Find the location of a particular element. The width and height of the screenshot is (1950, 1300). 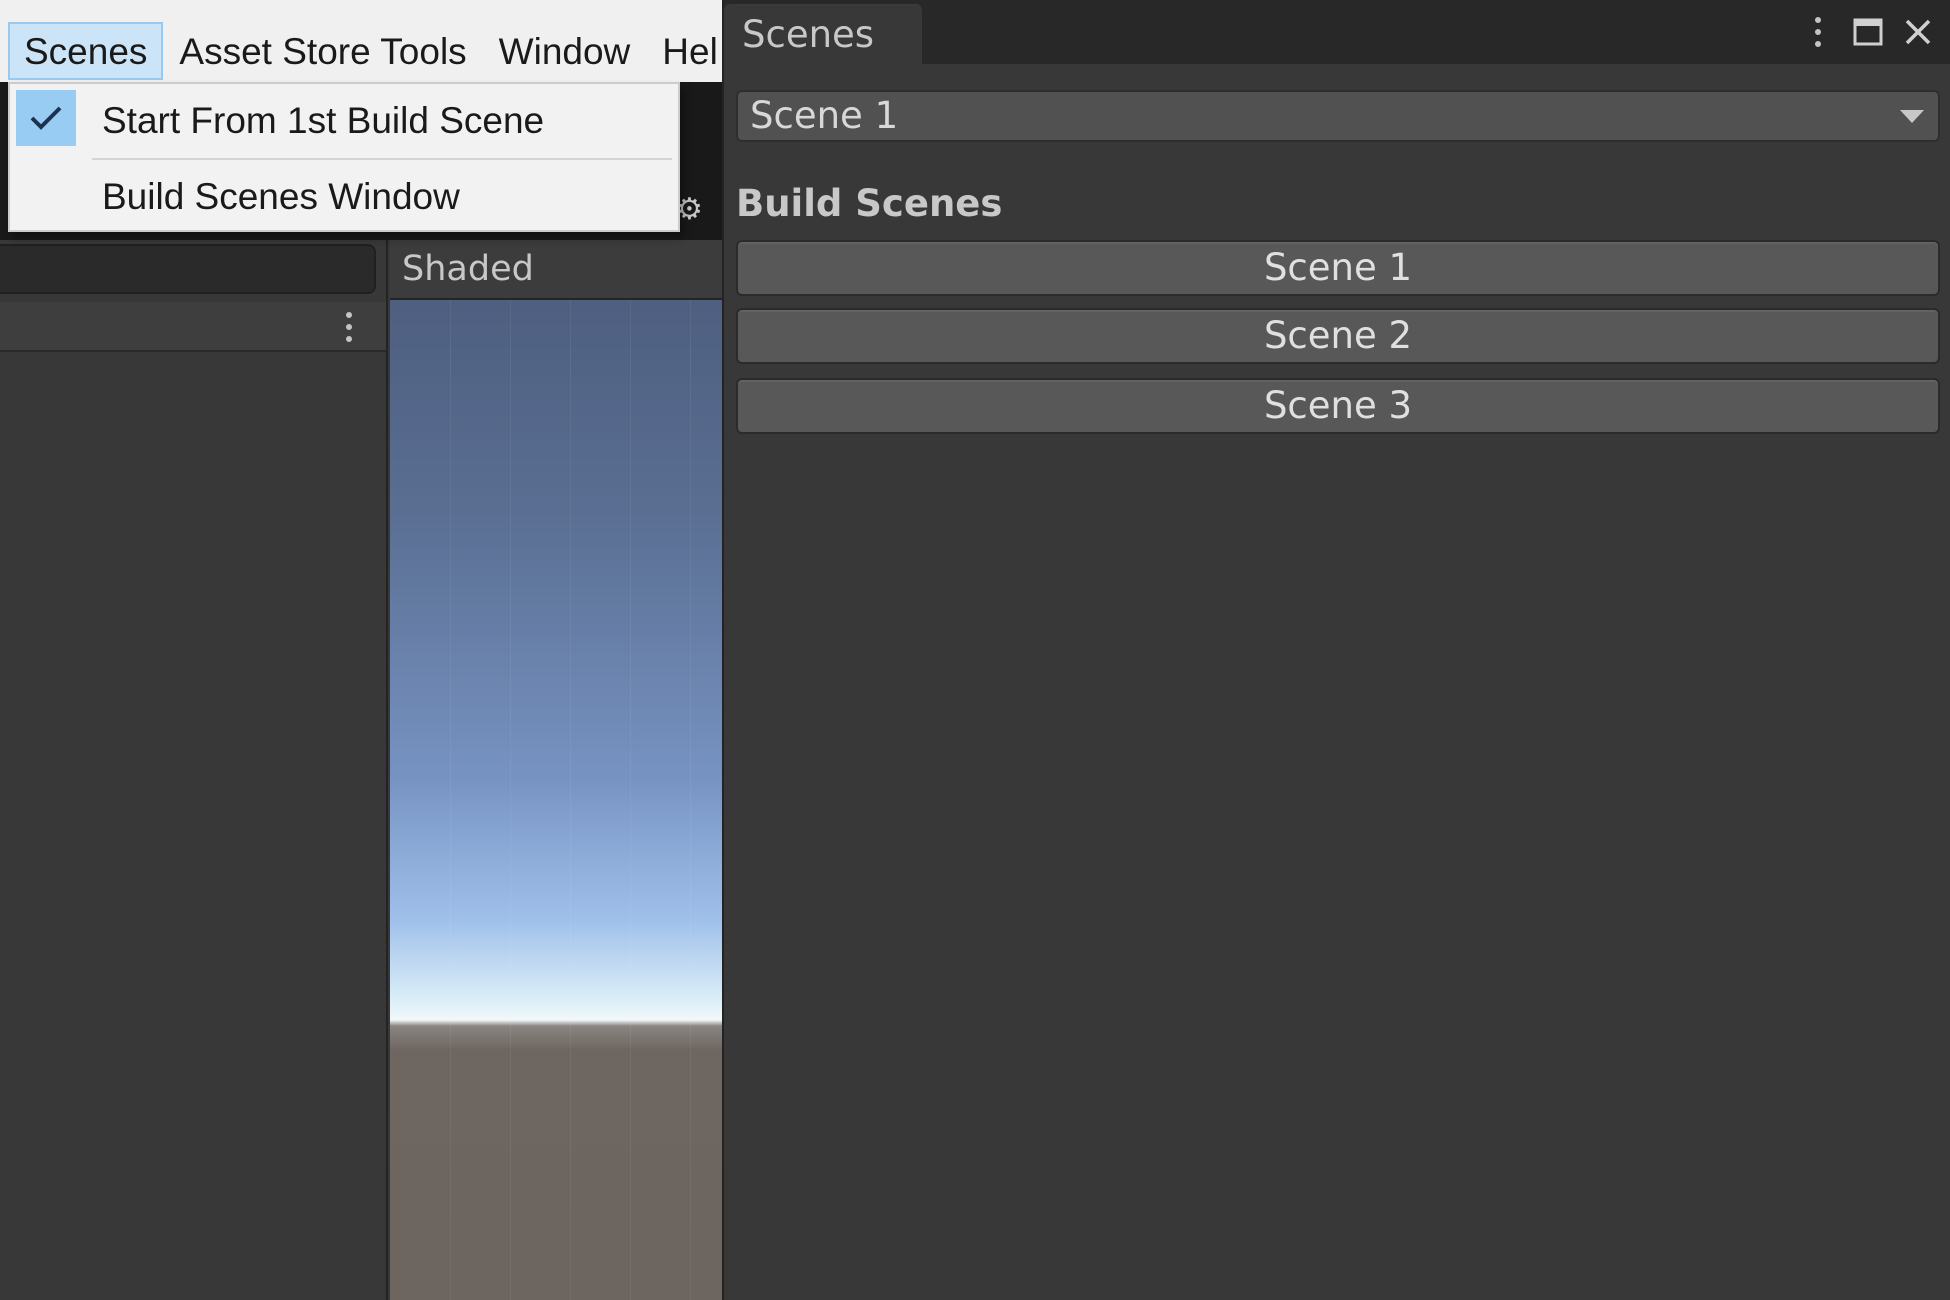

scene-view-panel: Shaded is located at coordinates (556, 770).